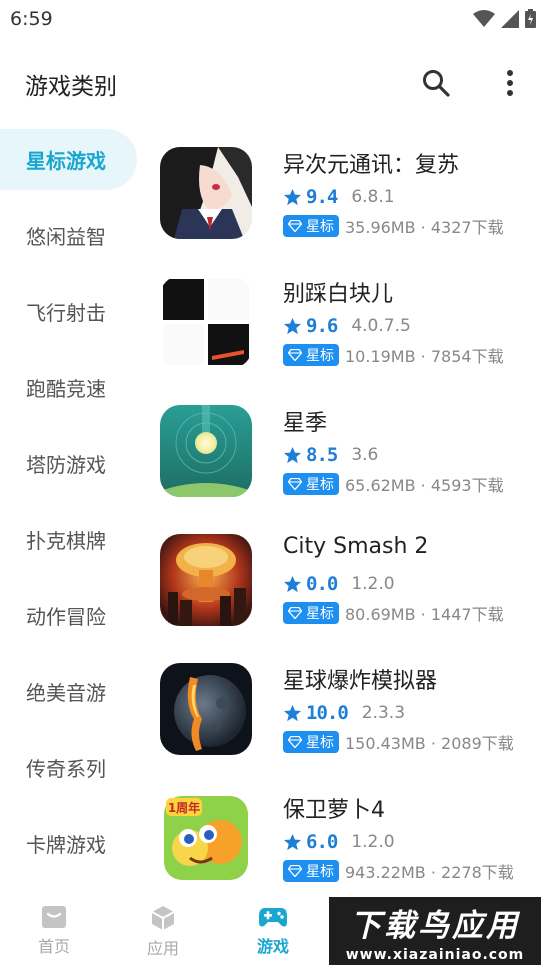  Describe the element at coordinates (347, 326) in the screenshot. I see `app-meta: 9.6 4.0.7.5` at that location.